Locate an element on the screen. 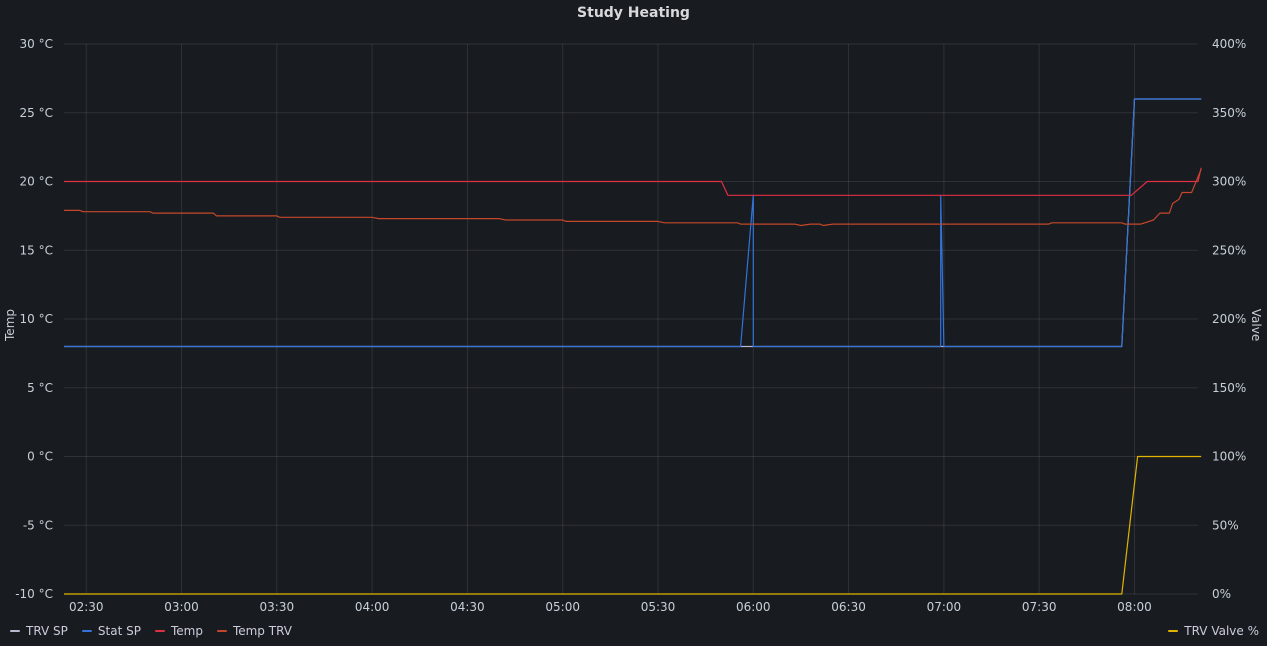  x-tick-label: 04:30 is located at coordinates (467, 607).